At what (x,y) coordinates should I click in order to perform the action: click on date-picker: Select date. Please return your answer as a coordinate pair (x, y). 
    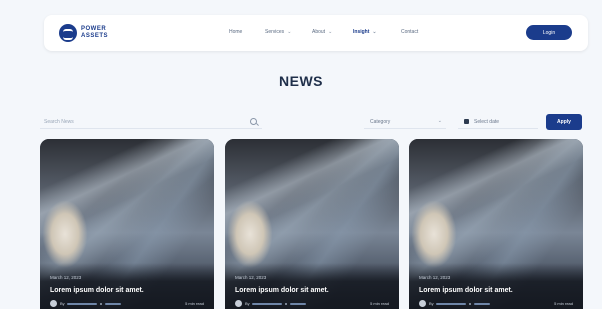
    Looking at the image, I should click on (498, 123).